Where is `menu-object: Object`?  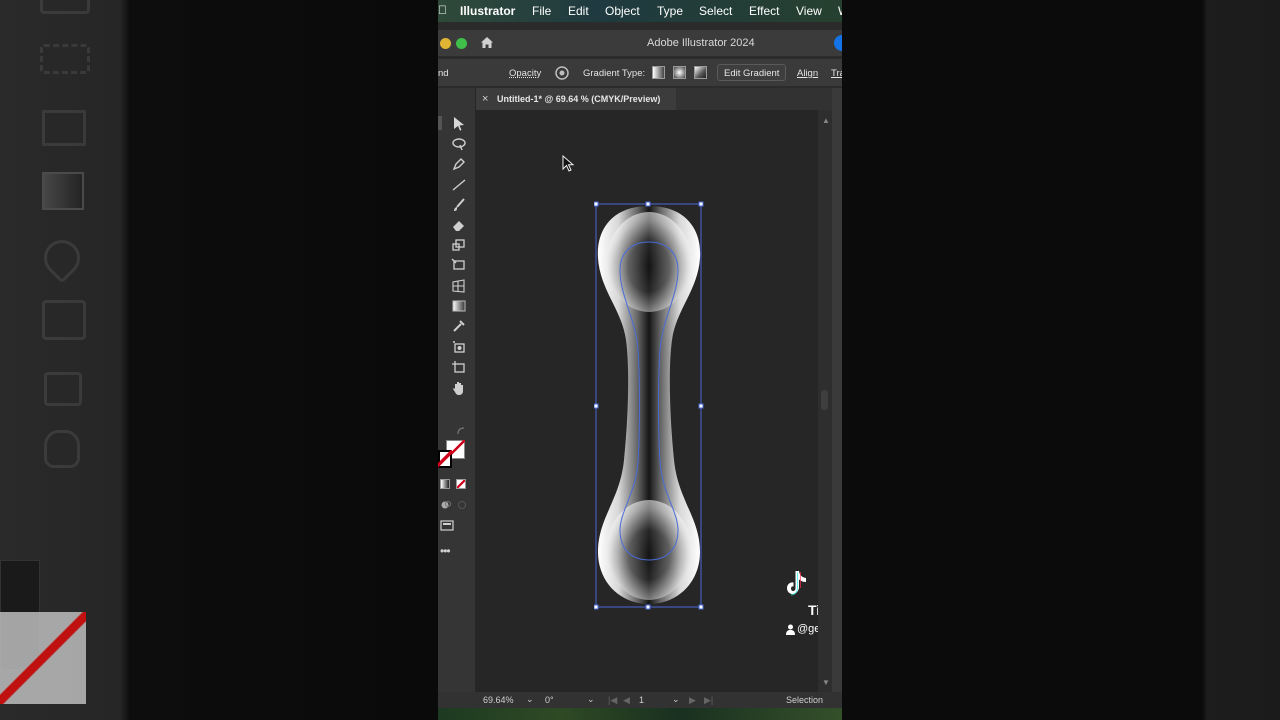 menu-object: Object is located at coordinates (622, 11).